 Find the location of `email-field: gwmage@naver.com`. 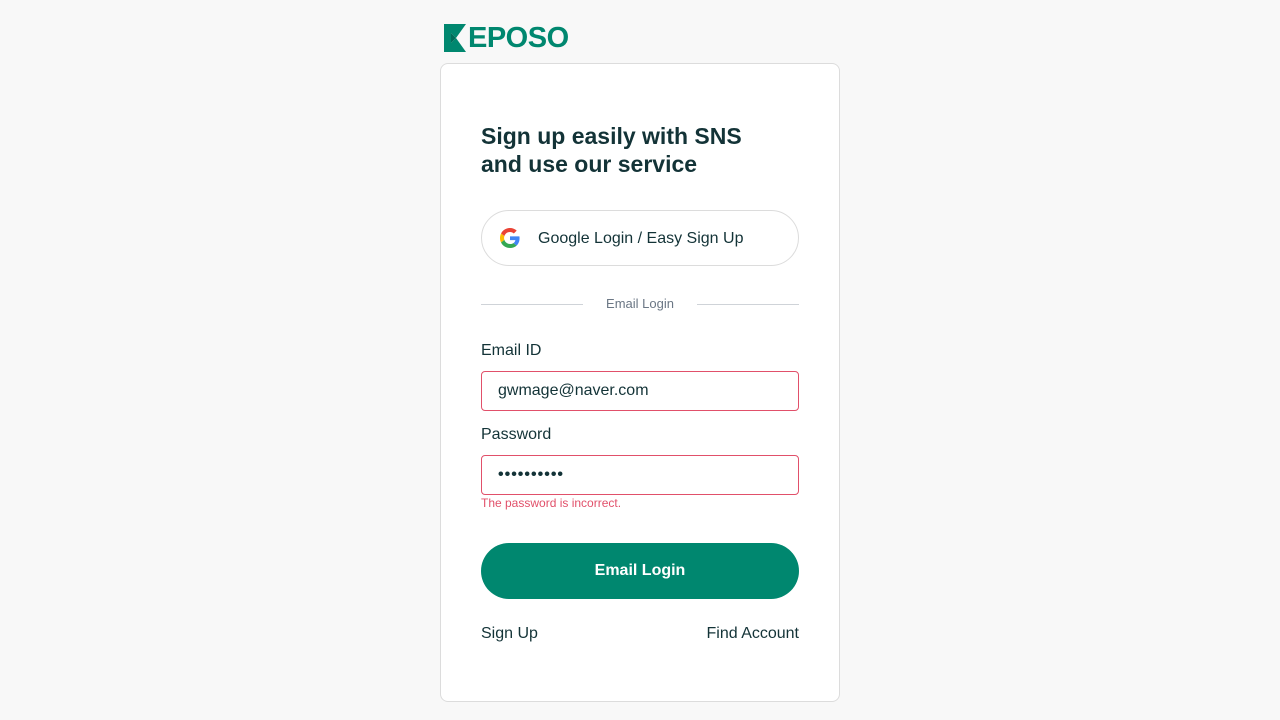

email-field: gwmage@naver.com is located at coordinates (640, 391).